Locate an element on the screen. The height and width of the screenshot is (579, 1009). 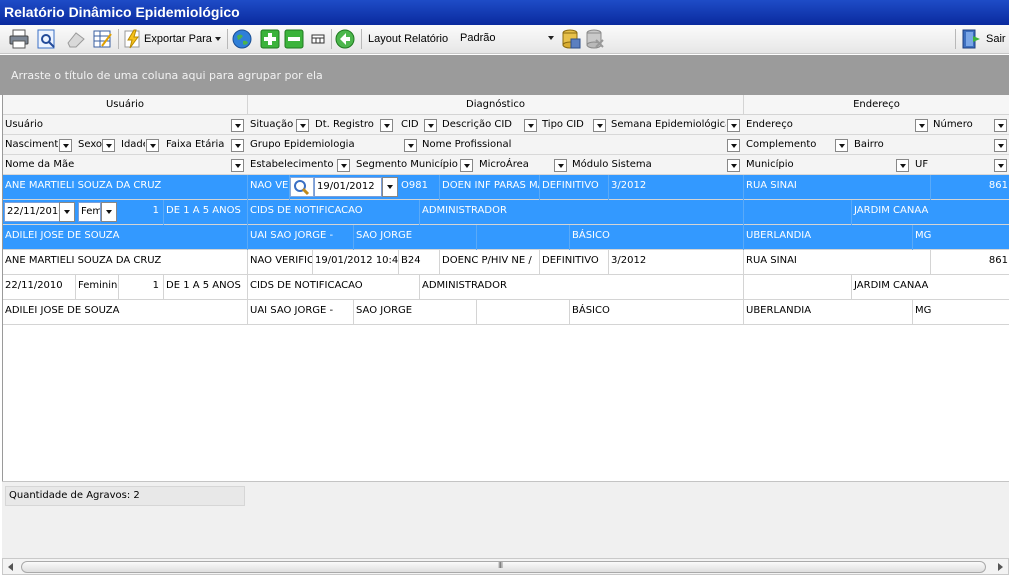
delete-layout-button is located at coordinates (595, 39).